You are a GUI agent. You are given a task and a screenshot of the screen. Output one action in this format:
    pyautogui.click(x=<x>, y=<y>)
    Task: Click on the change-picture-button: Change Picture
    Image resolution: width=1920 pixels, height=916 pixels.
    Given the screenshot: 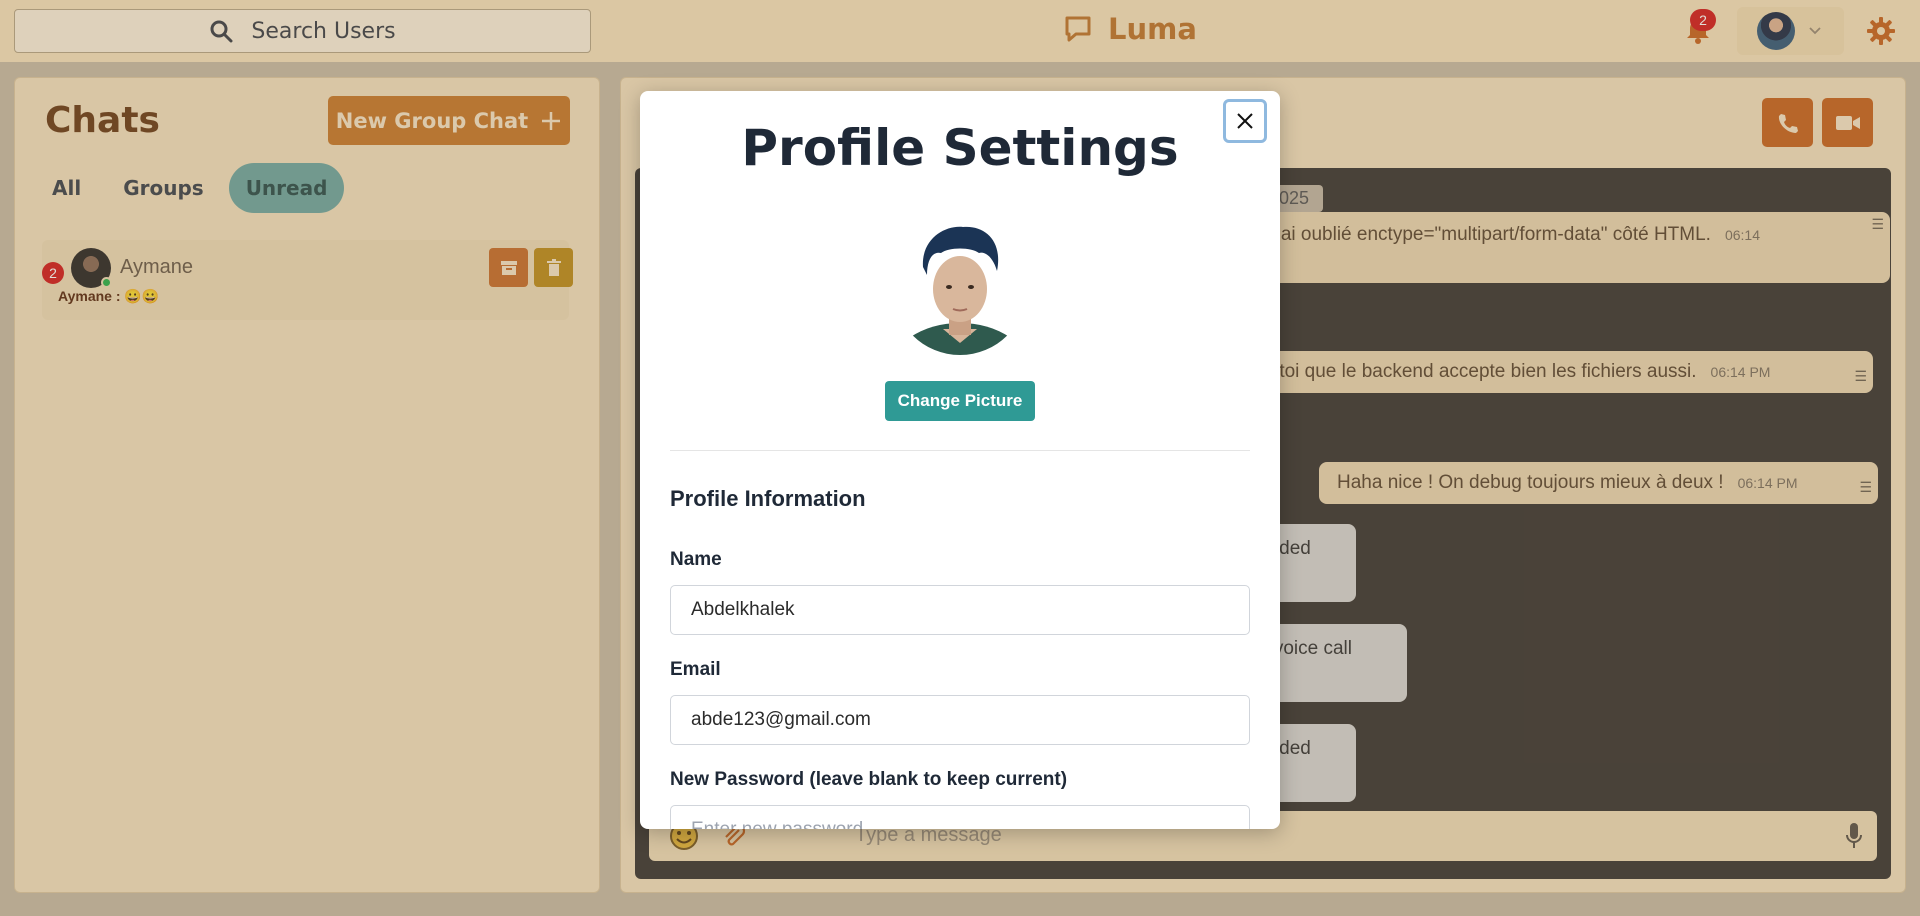 What is the action you would take?
    pyautogui.click(x=960, y=401)
    